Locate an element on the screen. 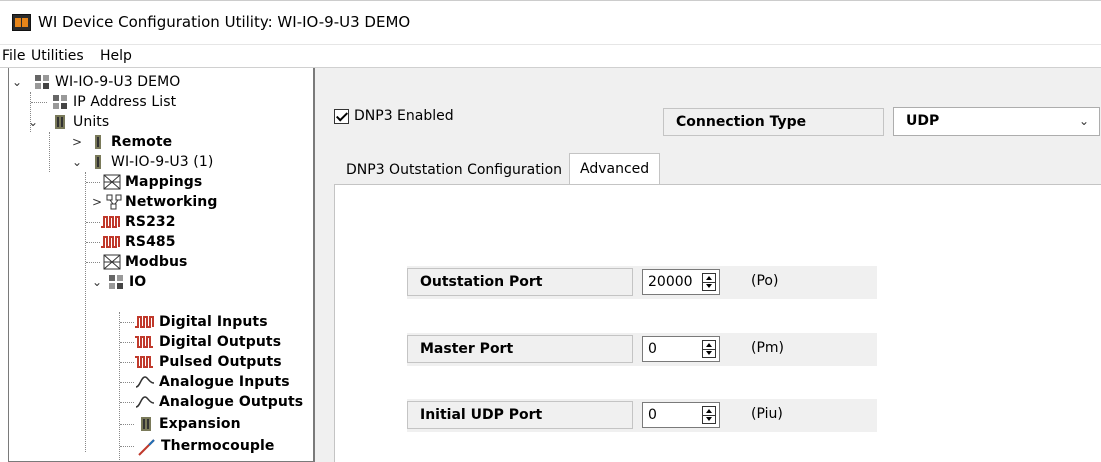 The image size is (1101, 462). tree-node-label: Thermocouple is located at coordinates (218, 446).